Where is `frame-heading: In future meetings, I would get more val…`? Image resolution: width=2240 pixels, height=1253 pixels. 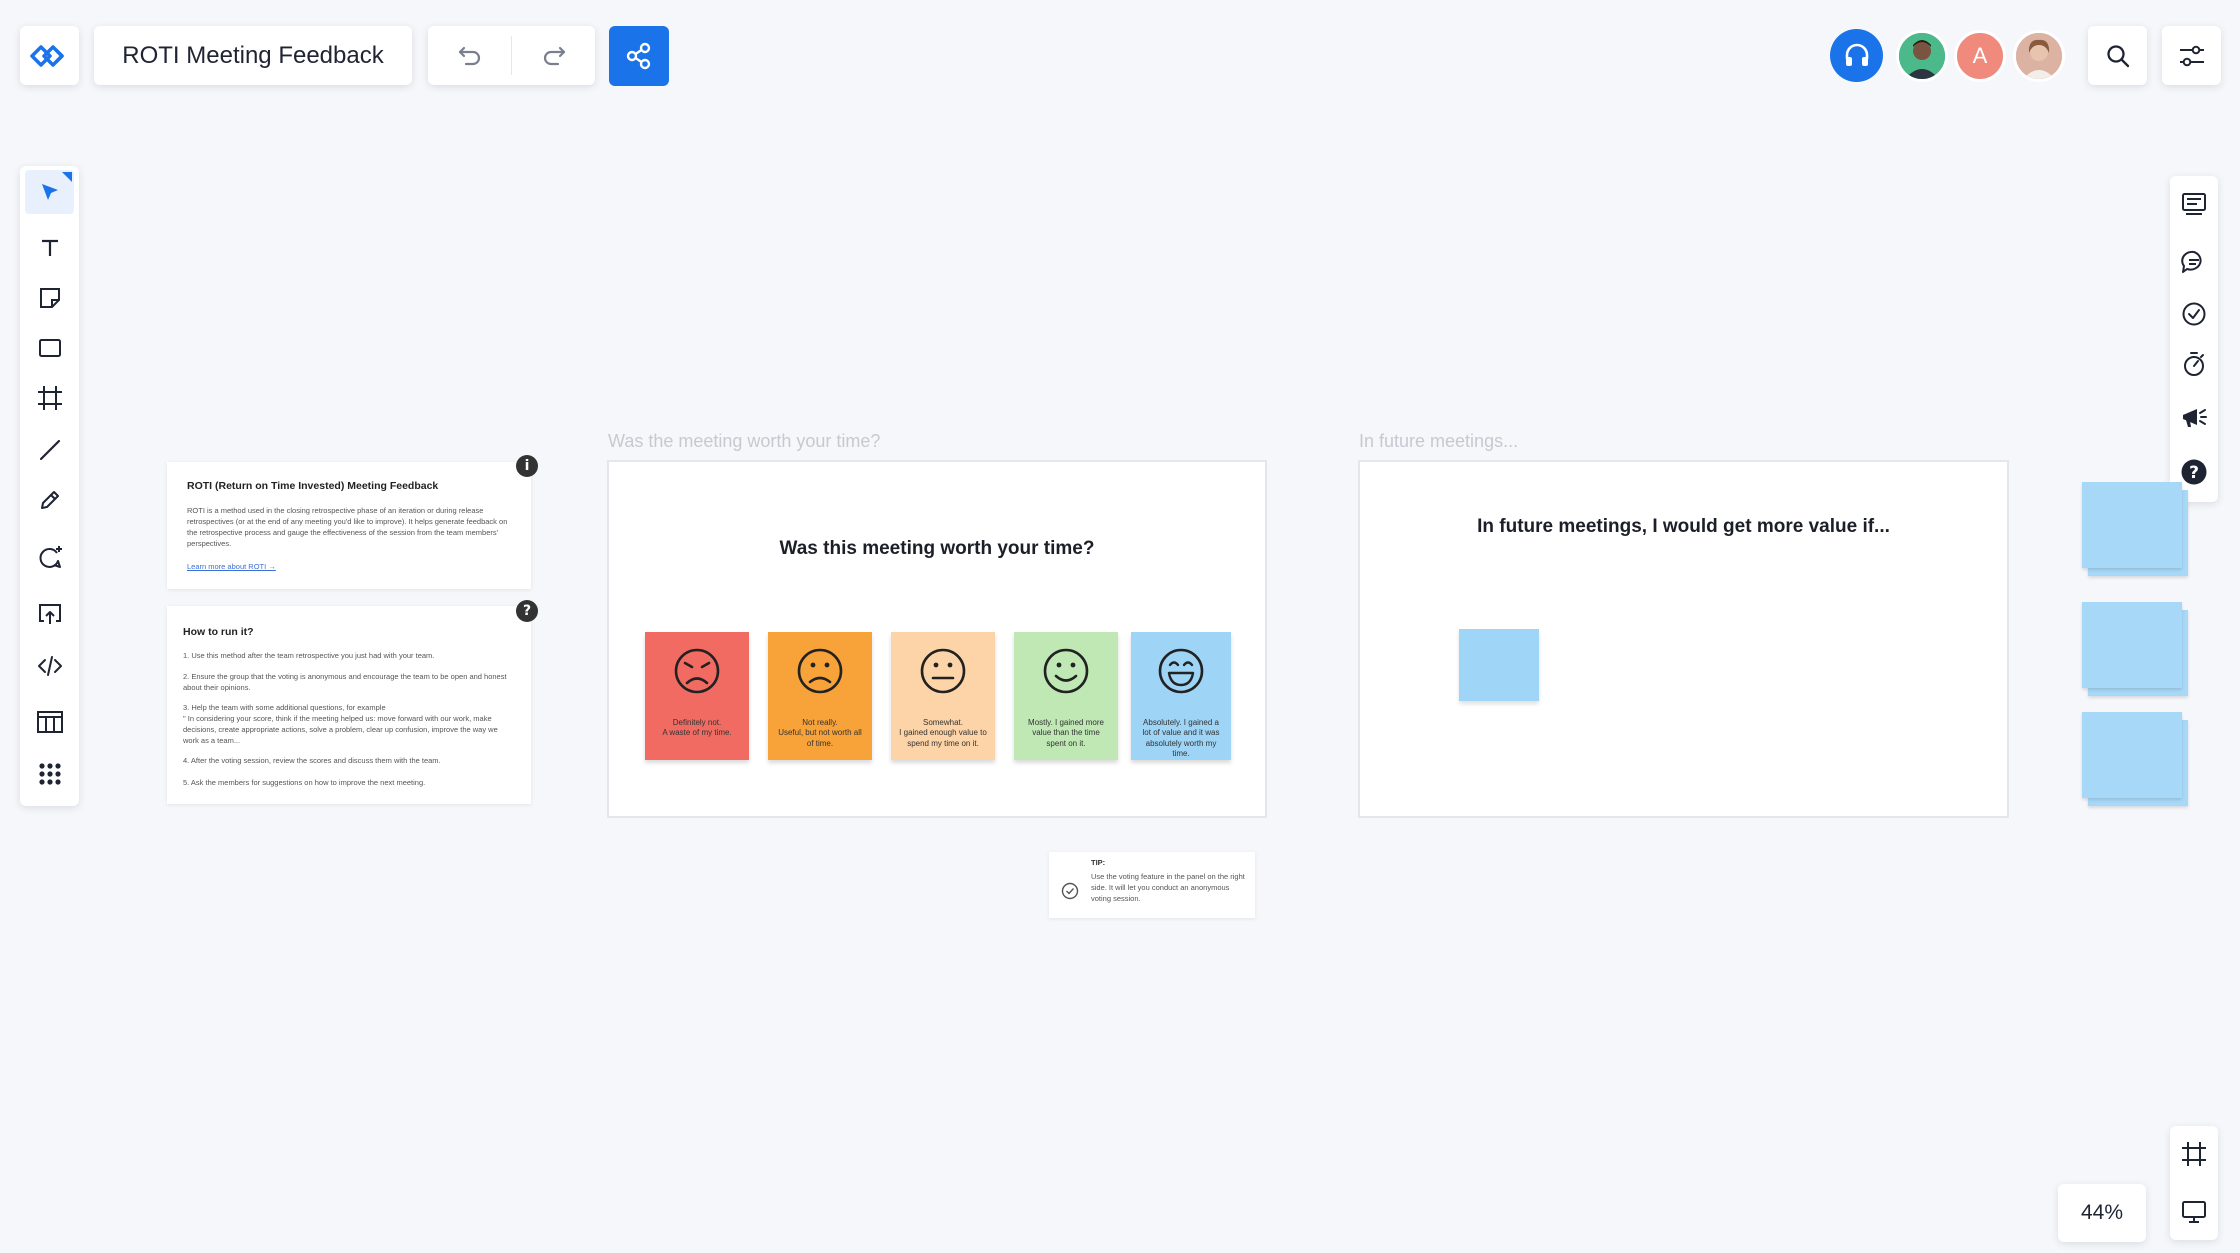
frame-heading: In future meetings, I would get more val… is located at coordinates (1683, 526).